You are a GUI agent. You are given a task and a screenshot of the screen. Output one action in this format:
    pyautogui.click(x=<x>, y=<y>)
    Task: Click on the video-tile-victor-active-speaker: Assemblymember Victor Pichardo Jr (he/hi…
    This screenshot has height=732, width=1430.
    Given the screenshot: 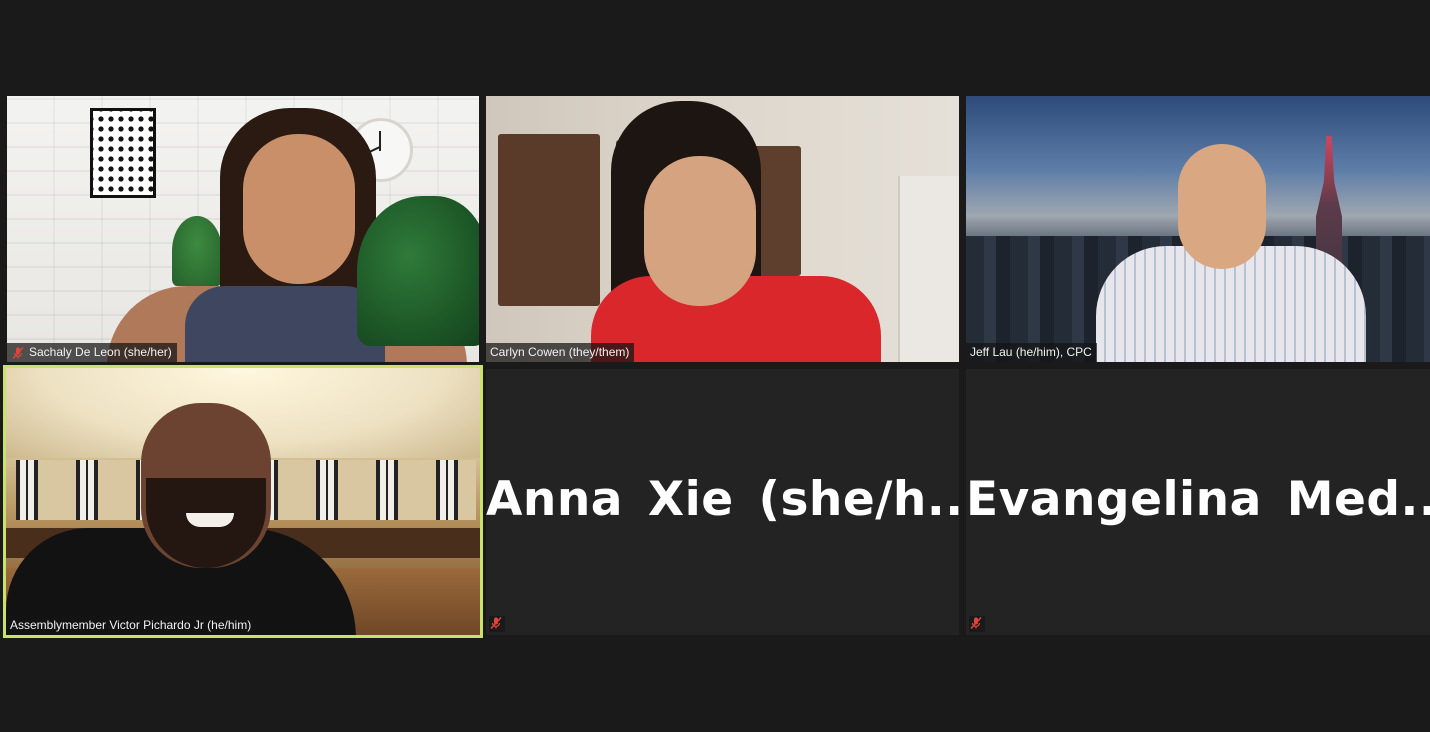 What is the action you would take?
    pyautogui.click(x=243, y=501)
    